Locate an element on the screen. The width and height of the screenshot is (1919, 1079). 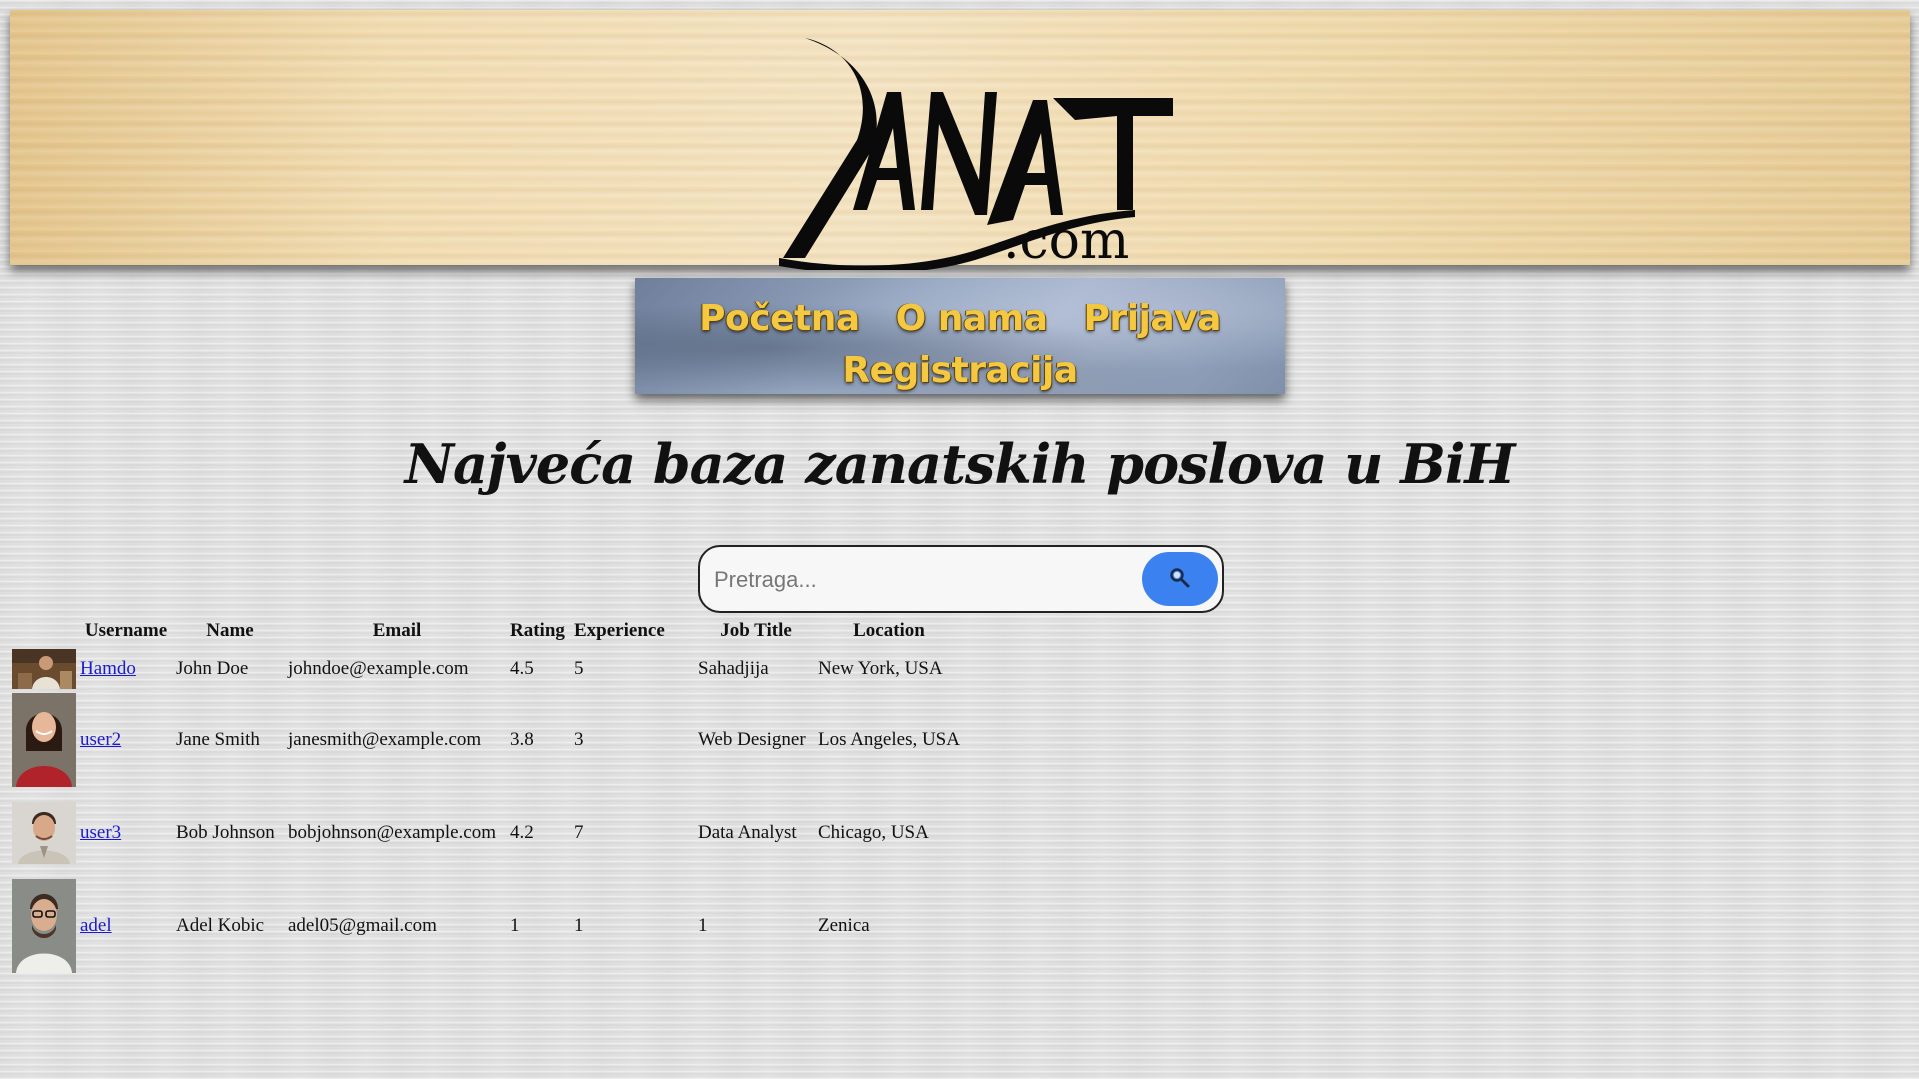
column-header-experience: Experience is located at coordinates (619, 630).